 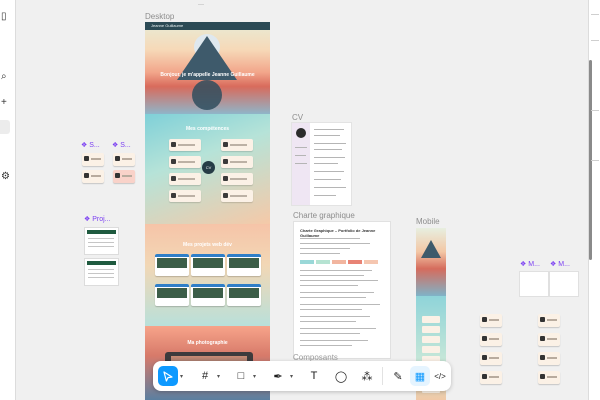 I want to click on text-tool-icon: T, so click(x=314, y=376).